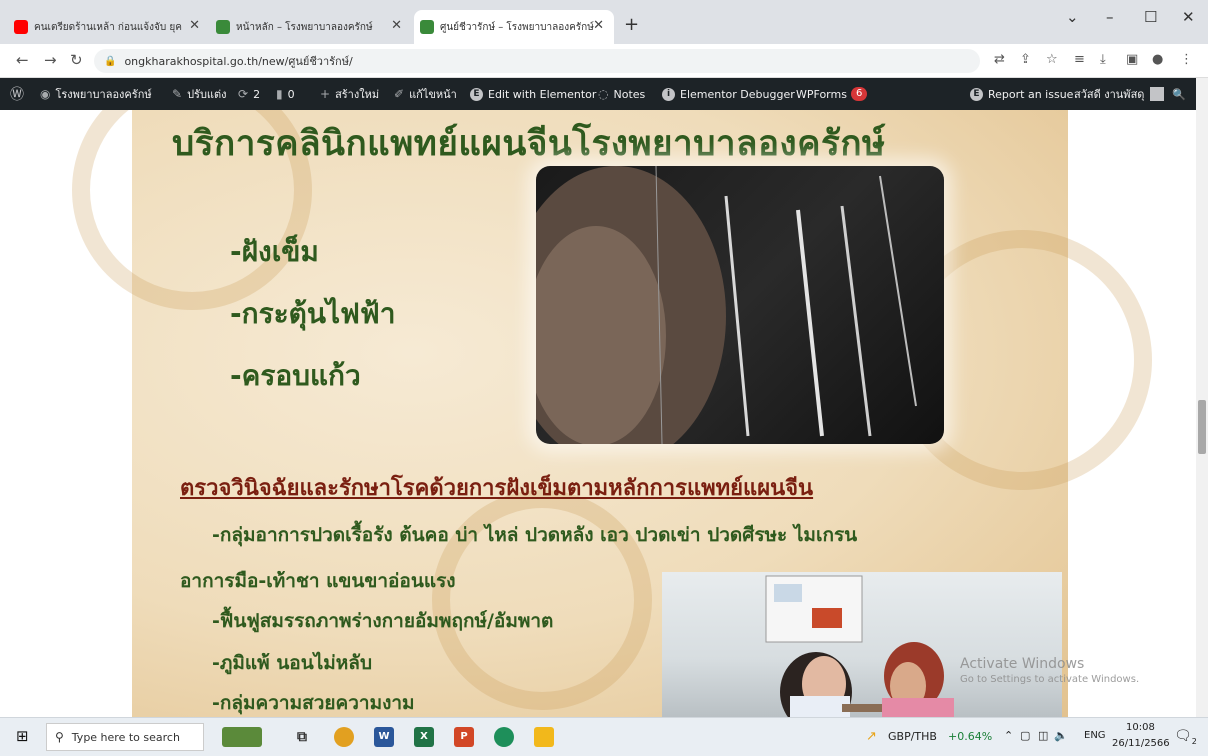 This screenshot has width=1208, height=756. What do you see at coordinates (1072, 17) in the screenshot?
I see `tab-search-icon: ⌄` at bounding box center [1072, 17].